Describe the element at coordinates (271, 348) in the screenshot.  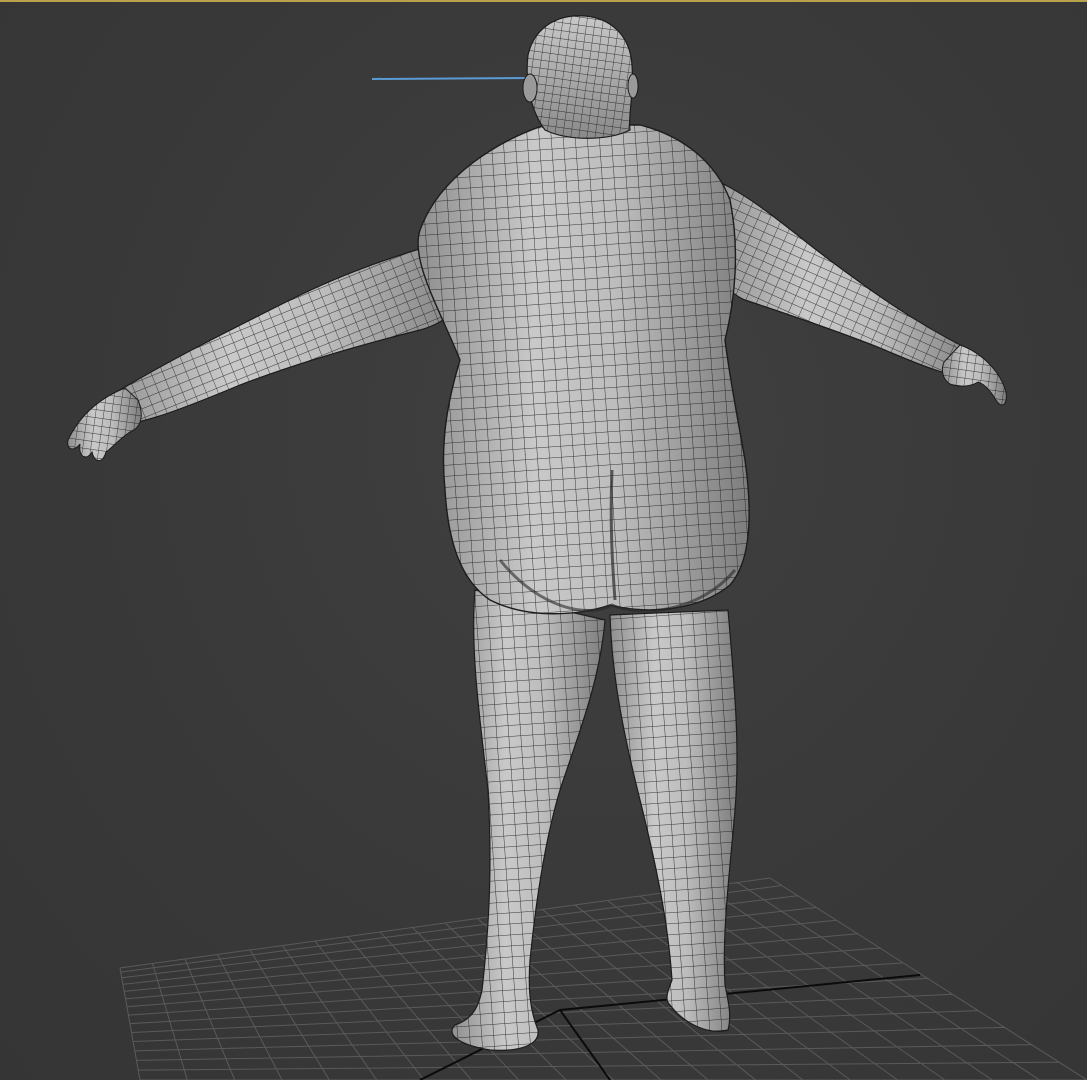
I see `left-arm` at that location.